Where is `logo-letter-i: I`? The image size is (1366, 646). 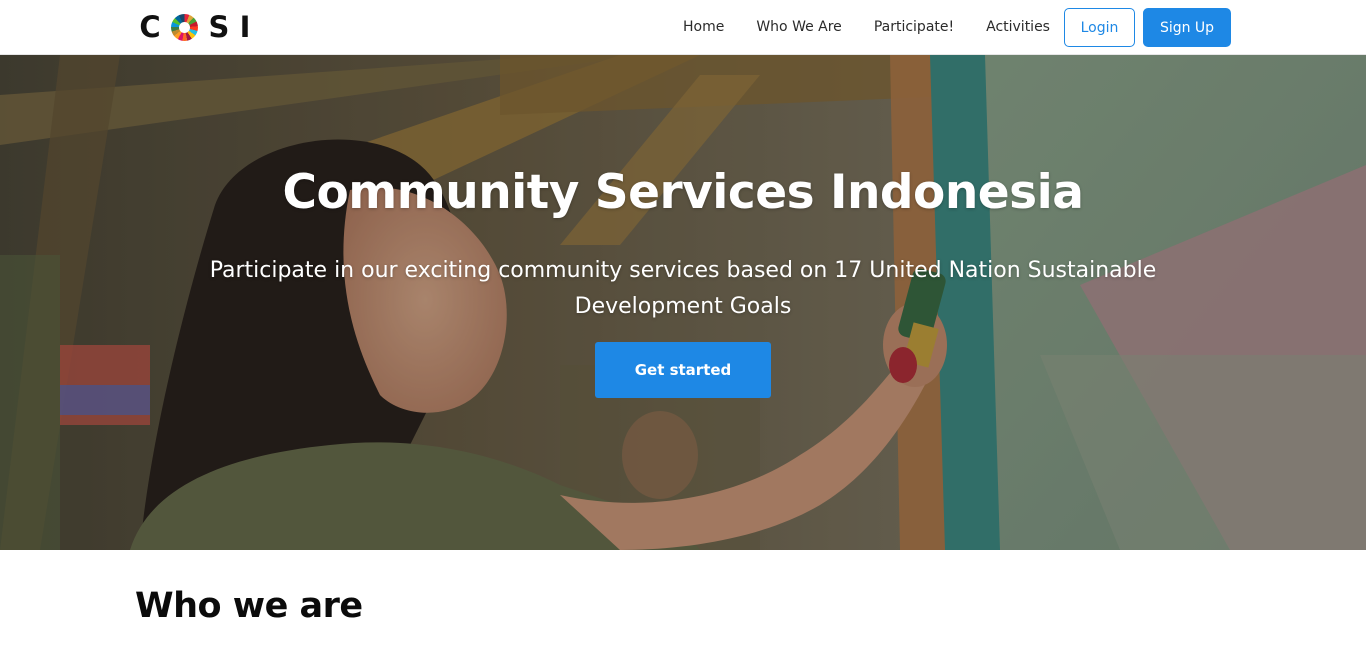 logo-letter-i: I is located at coordinates (245, 27).